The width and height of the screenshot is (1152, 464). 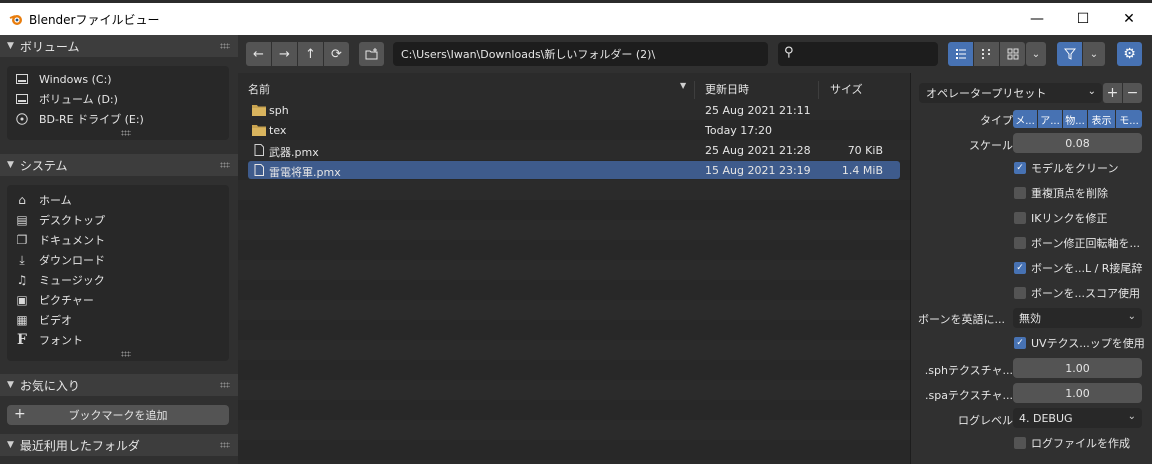 I want to click on sidebar-item-bd-re-e: BD-RE ドライブ (E:), so click(x=79, y=119).